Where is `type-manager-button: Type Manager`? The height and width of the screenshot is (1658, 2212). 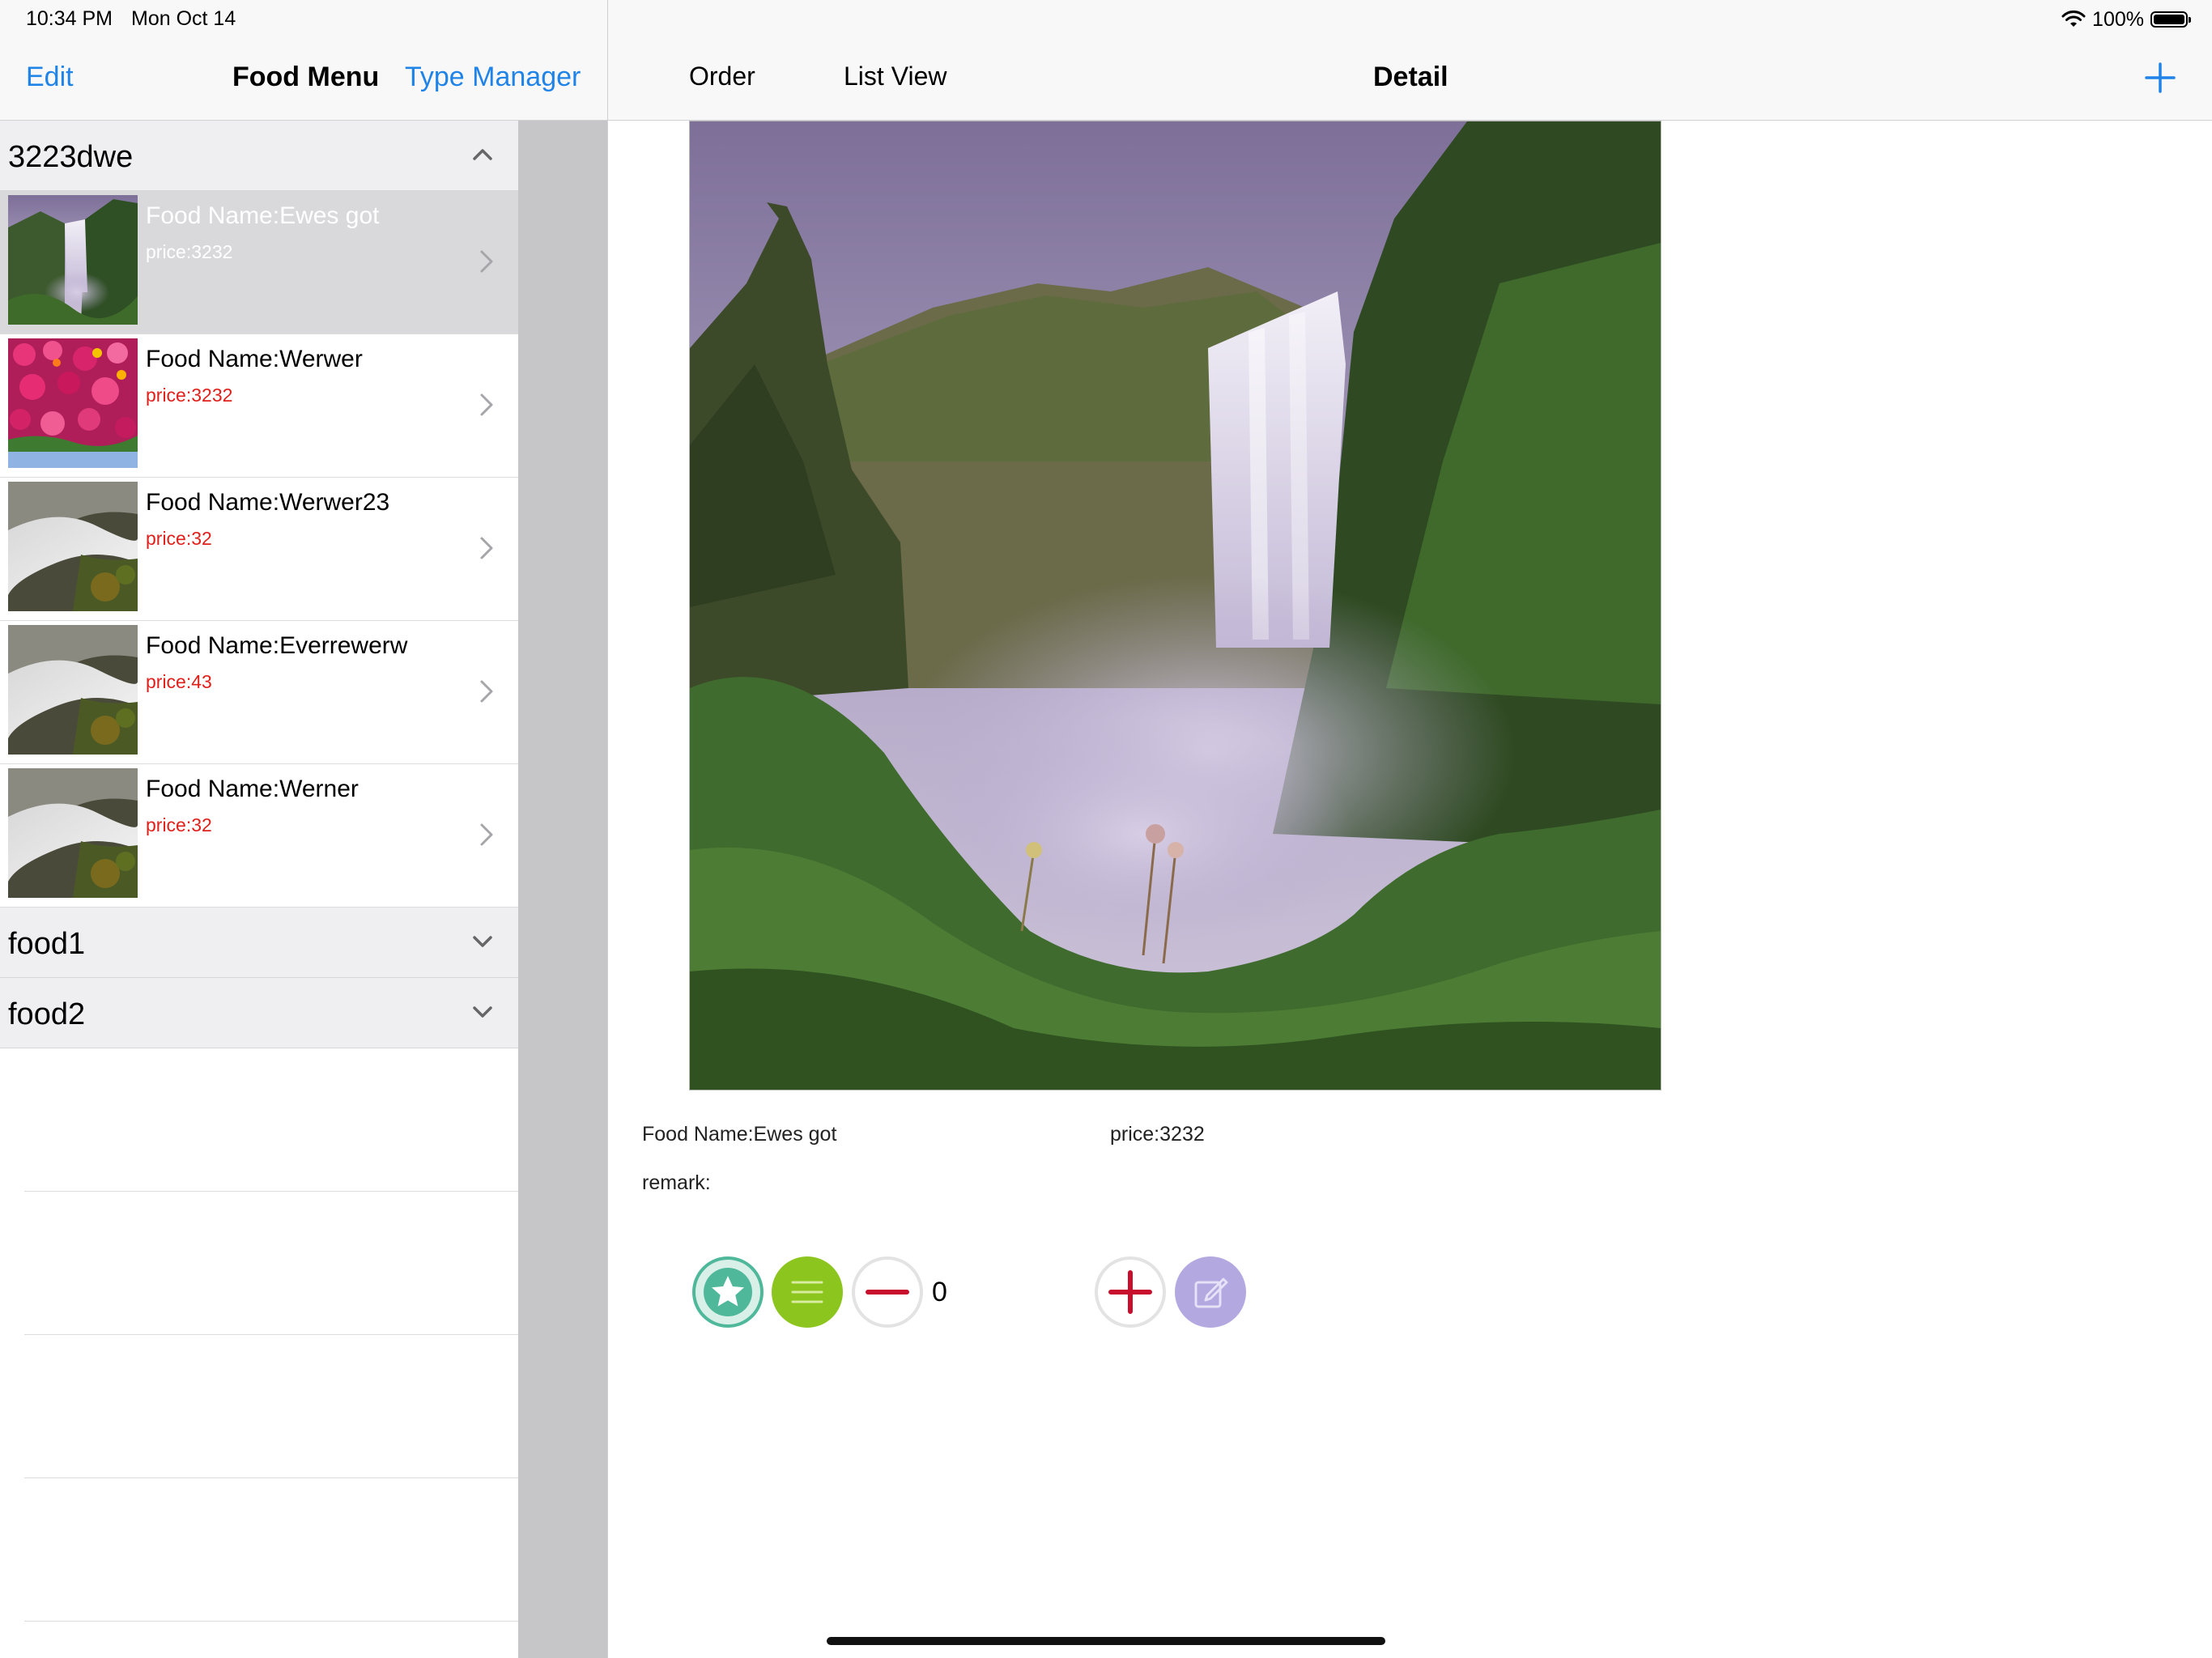 type-manager-button: Type Manager is located at coordinates (493, 77).